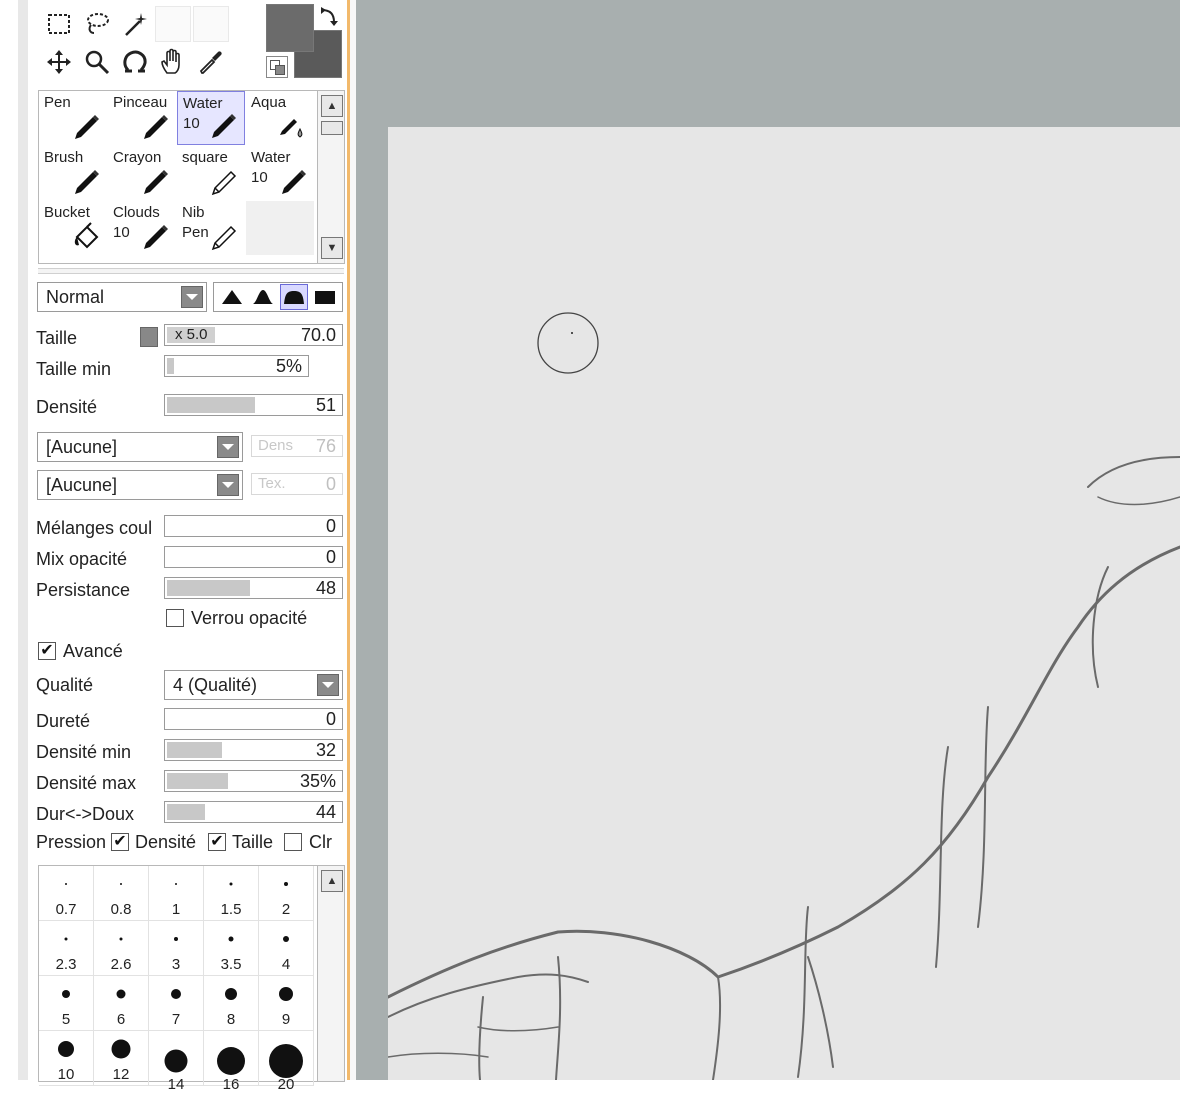  What do you see at coordinates (59, 24) in the screenshot?
I see `rect-select-icon` at bounding box center [59, 24].